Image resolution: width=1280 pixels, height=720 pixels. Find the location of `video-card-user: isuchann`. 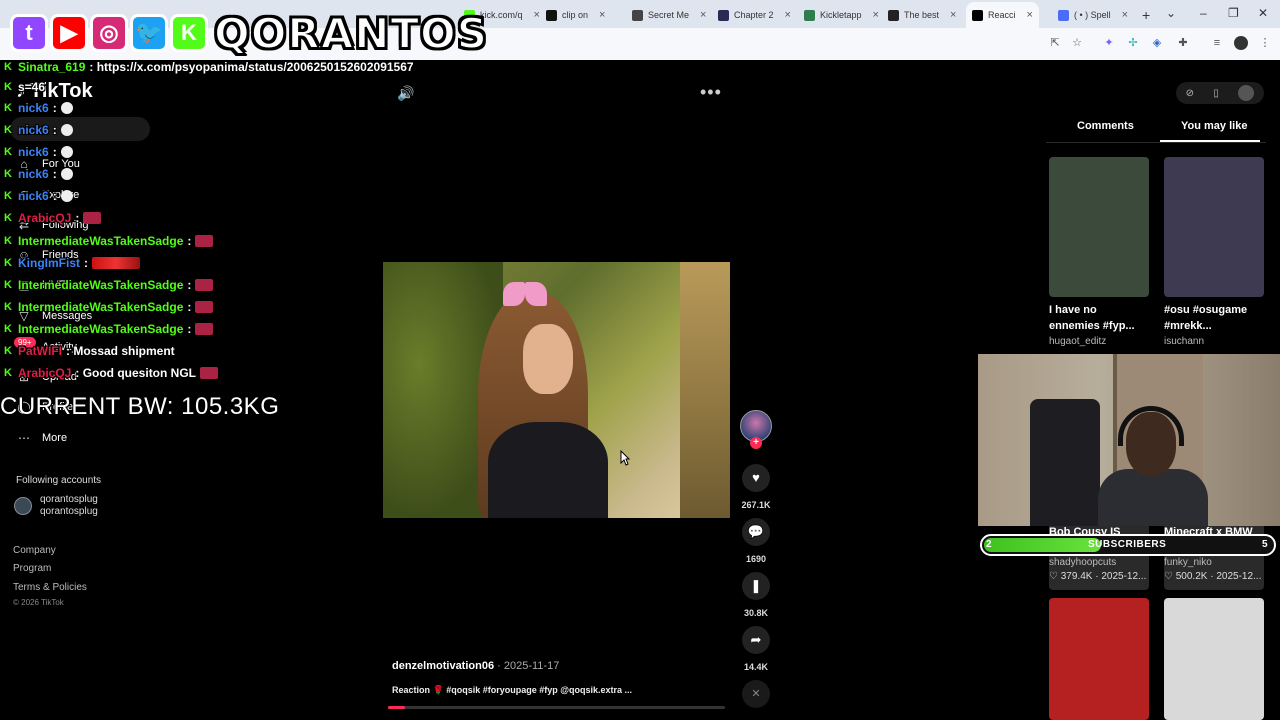

video-card-user: isuchann is located at coordinates (1184, 341).